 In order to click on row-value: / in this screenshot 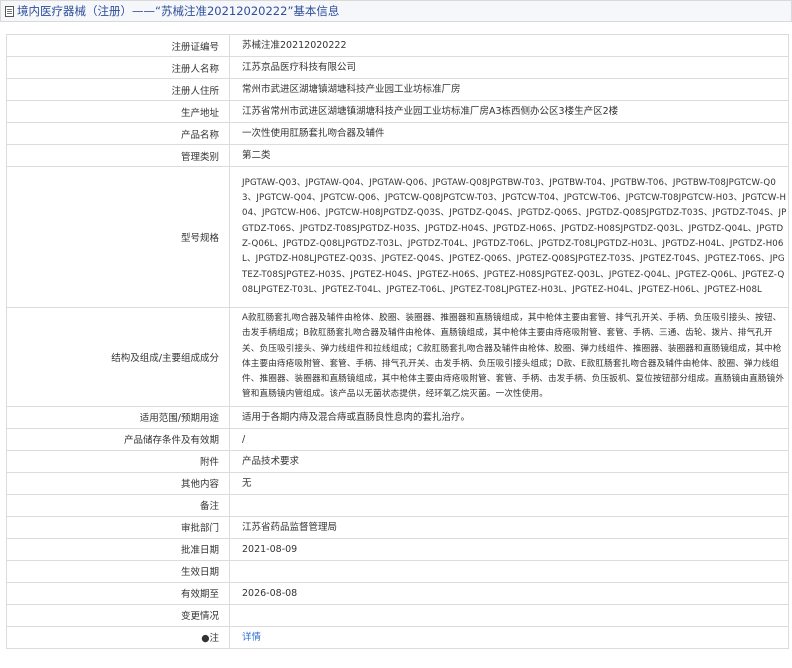, I will do `click(509, 439)`.